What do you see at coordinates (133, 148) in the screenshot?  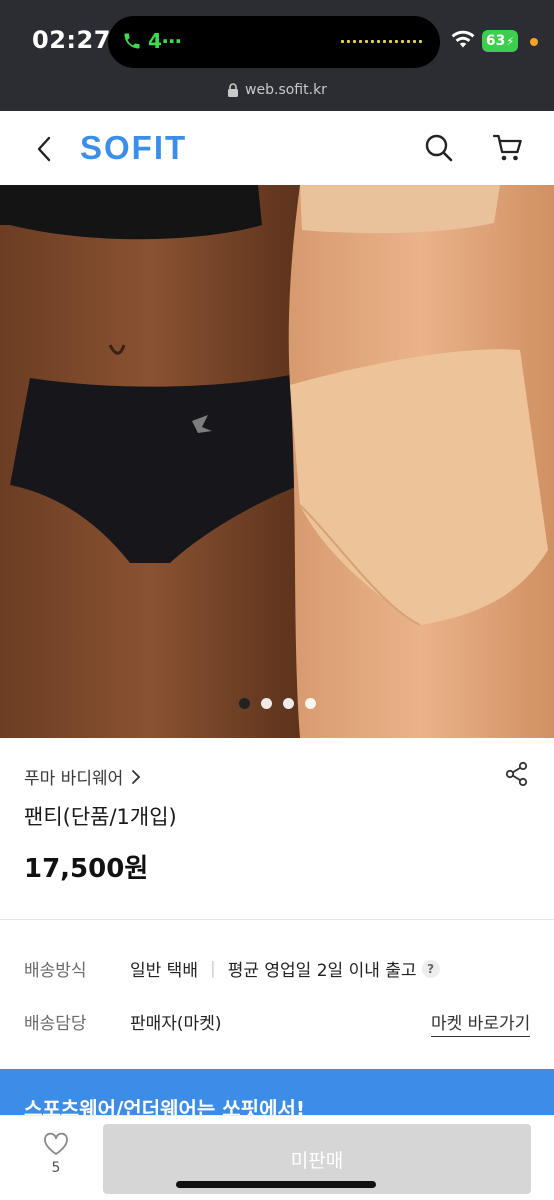 I see `sofit-logo: SOFIT` at bounding box center [133, 148].